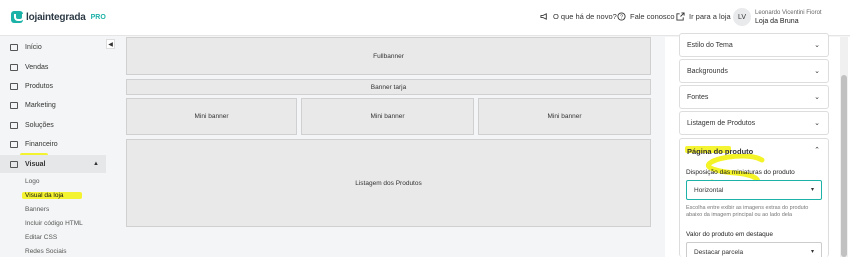 The width and height of the screenshot is (850, 257). I want to click on accordion-label: Fontes, so click(698, 97).